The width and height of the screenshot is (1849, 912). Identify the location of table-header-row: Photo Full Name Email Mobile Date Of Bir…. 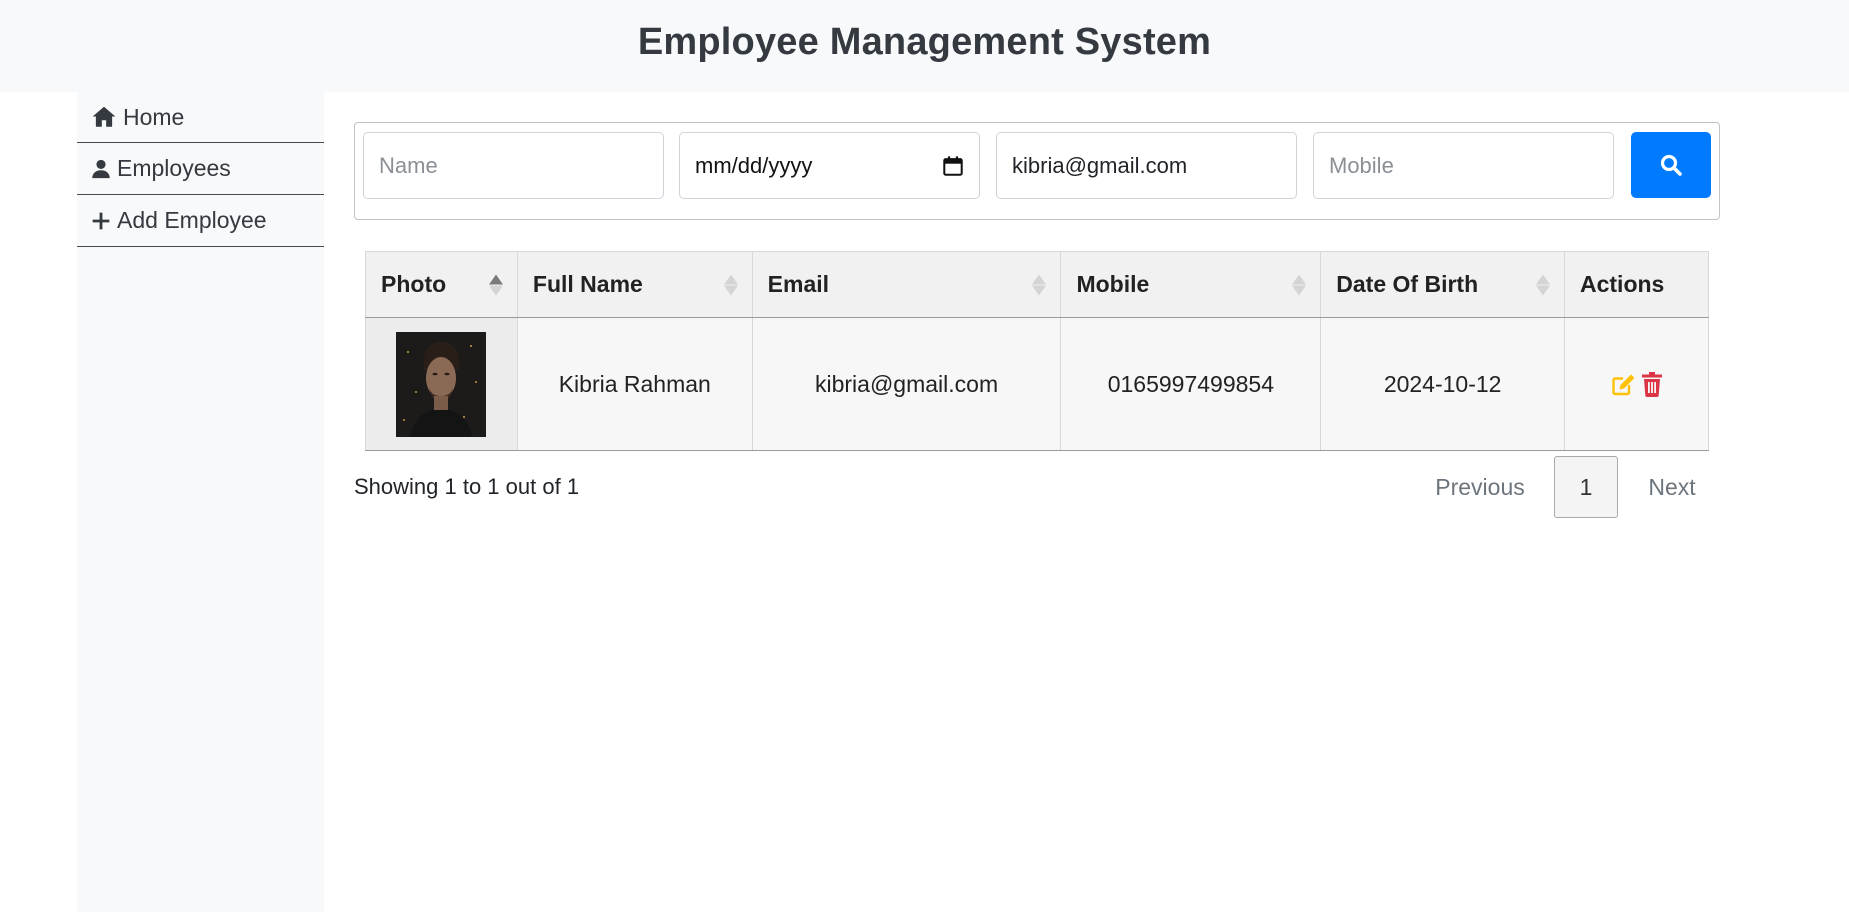
(1037, 284).